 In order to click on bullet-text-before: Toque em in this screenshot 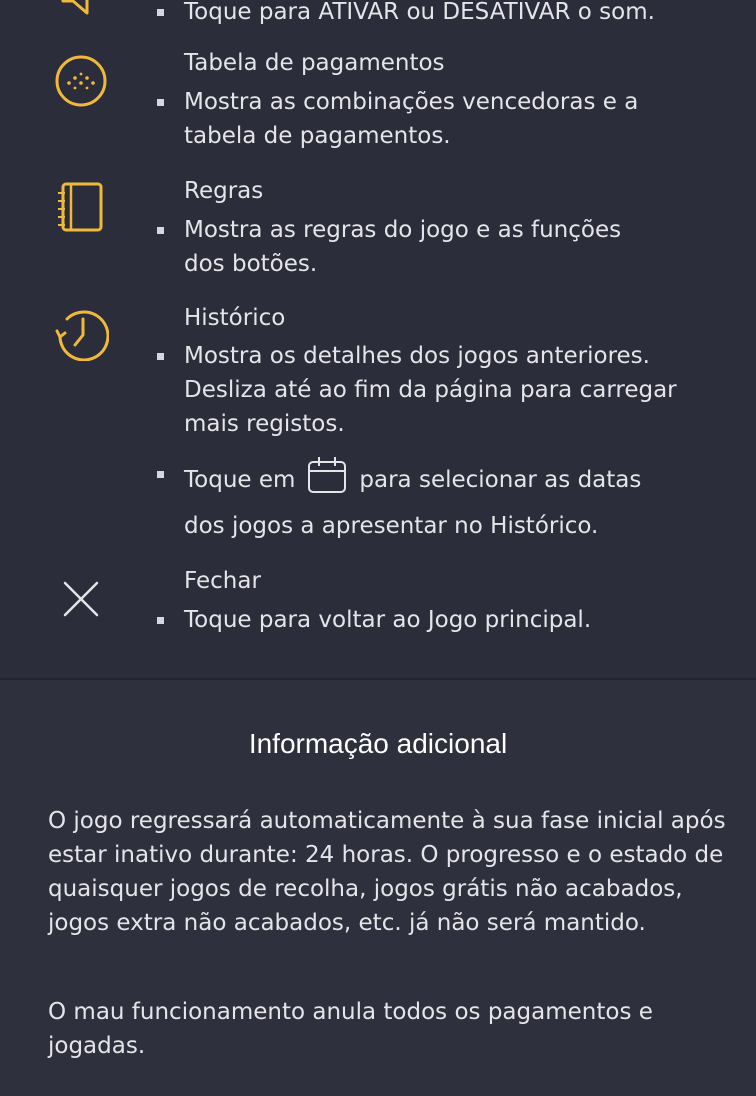, I will do `click(240, 480)`.